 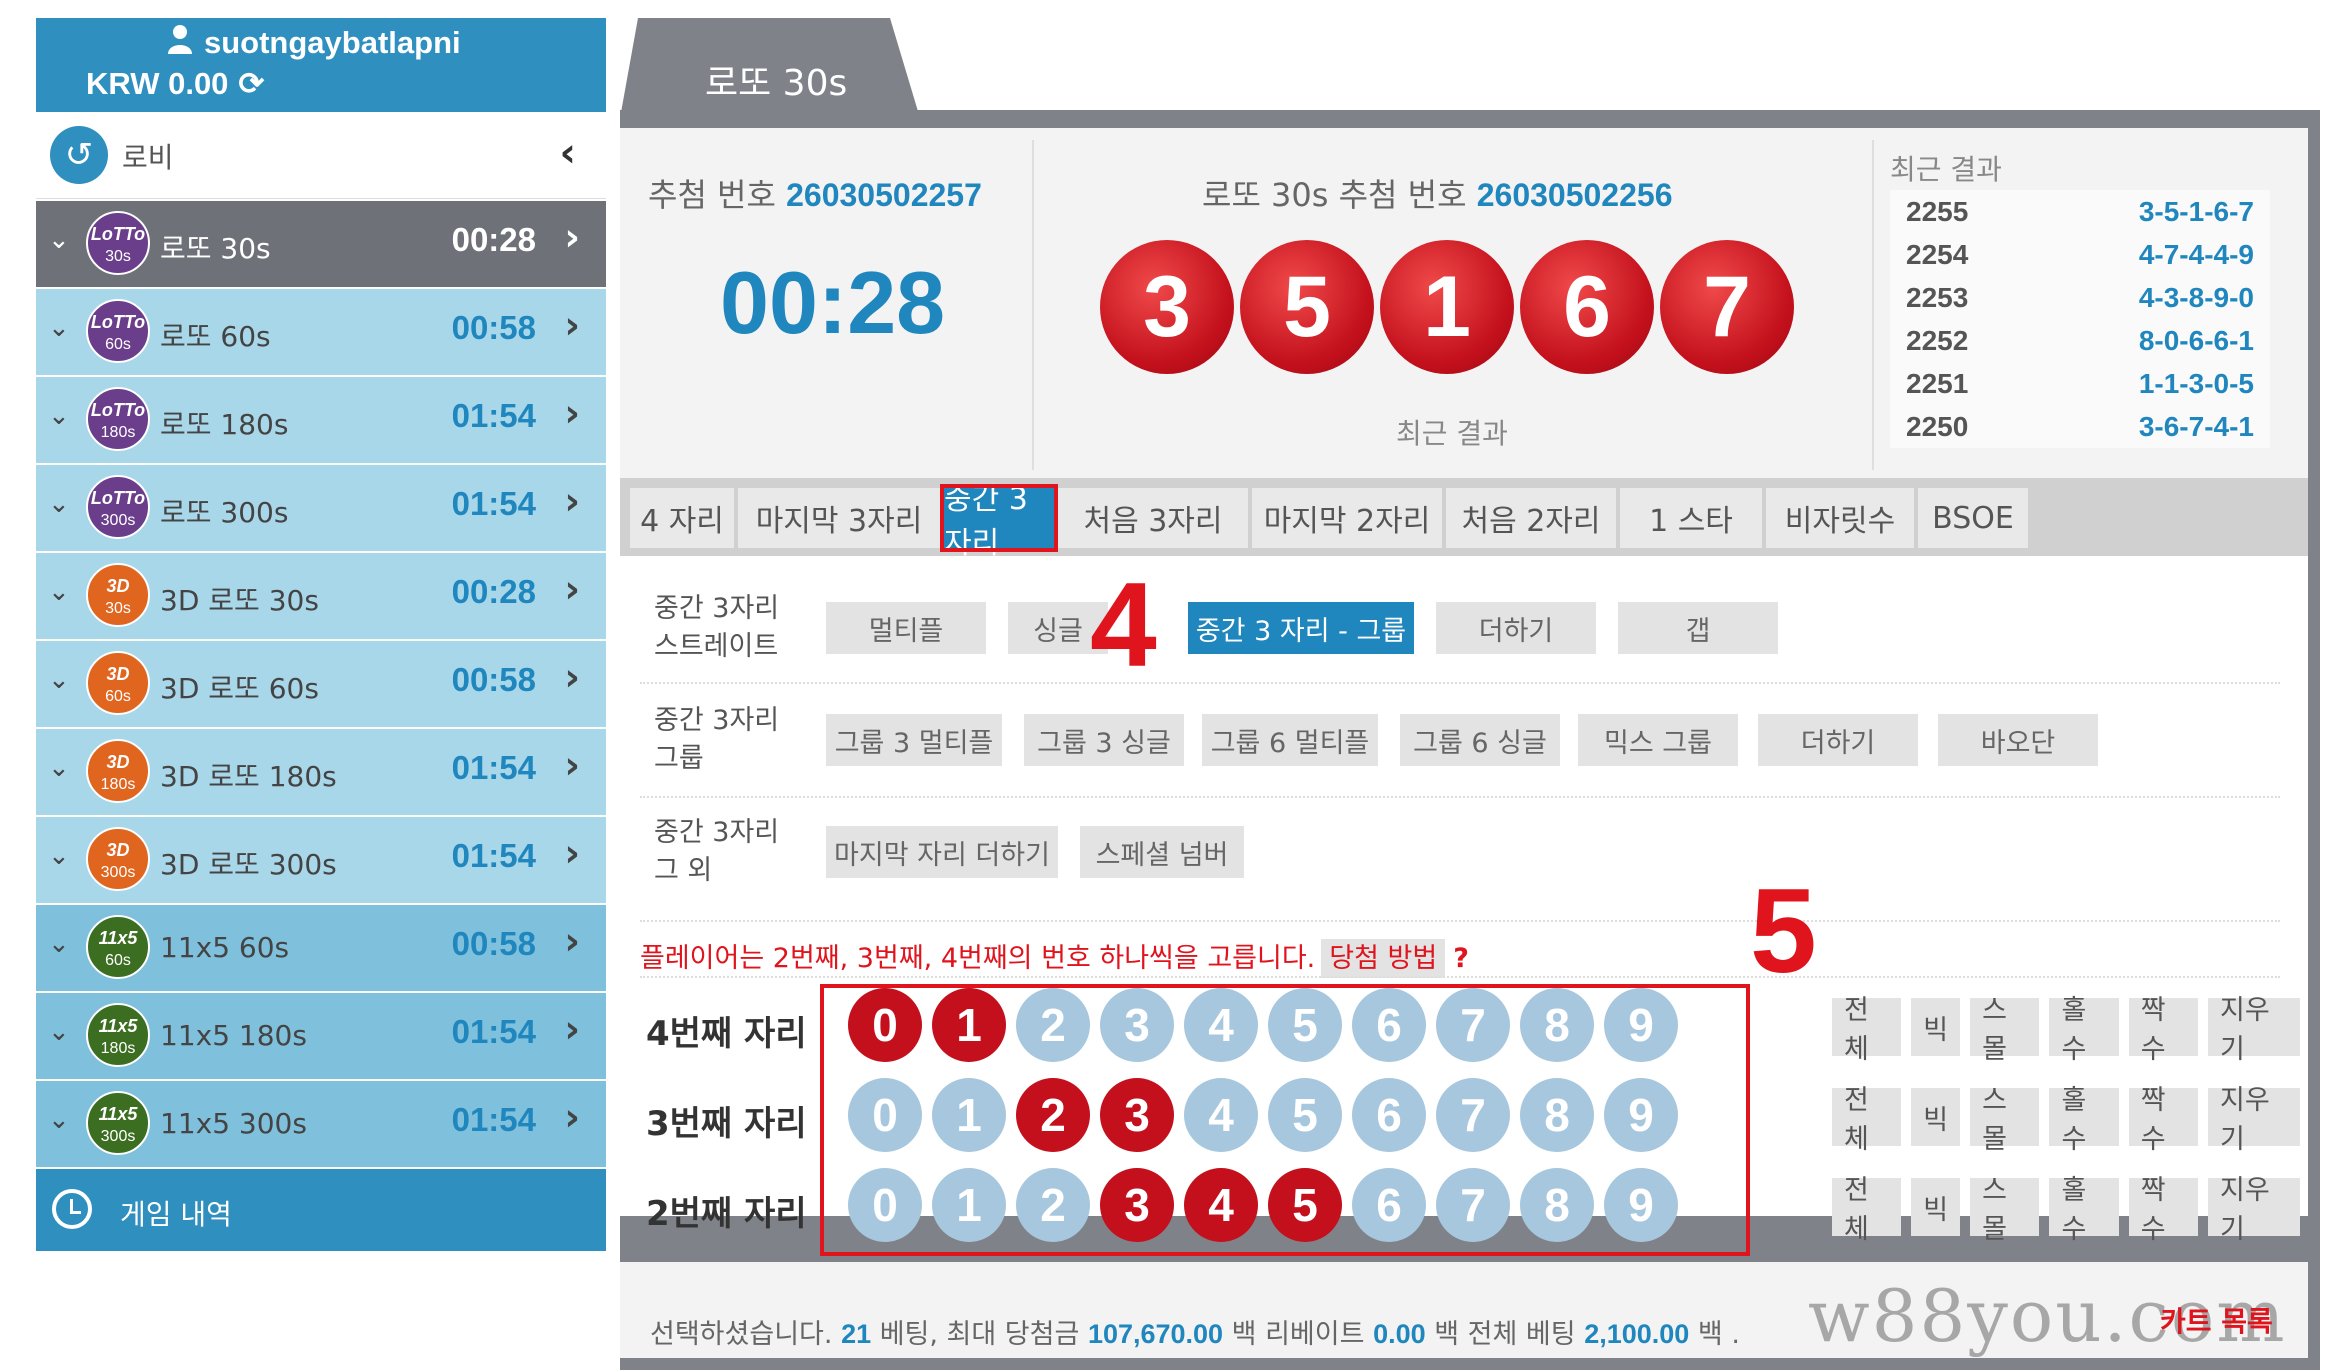 What do you see at coordinates (215, 248) in the screenshot?
I see `game-name: 로또 30s` at bounding box center [215, 248].